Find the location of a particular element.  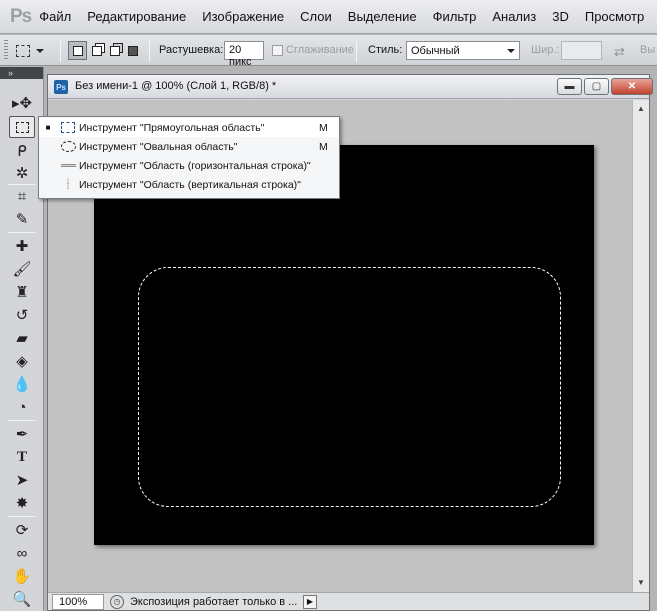

intersect-selection-button is located at coordinates (132, 50).